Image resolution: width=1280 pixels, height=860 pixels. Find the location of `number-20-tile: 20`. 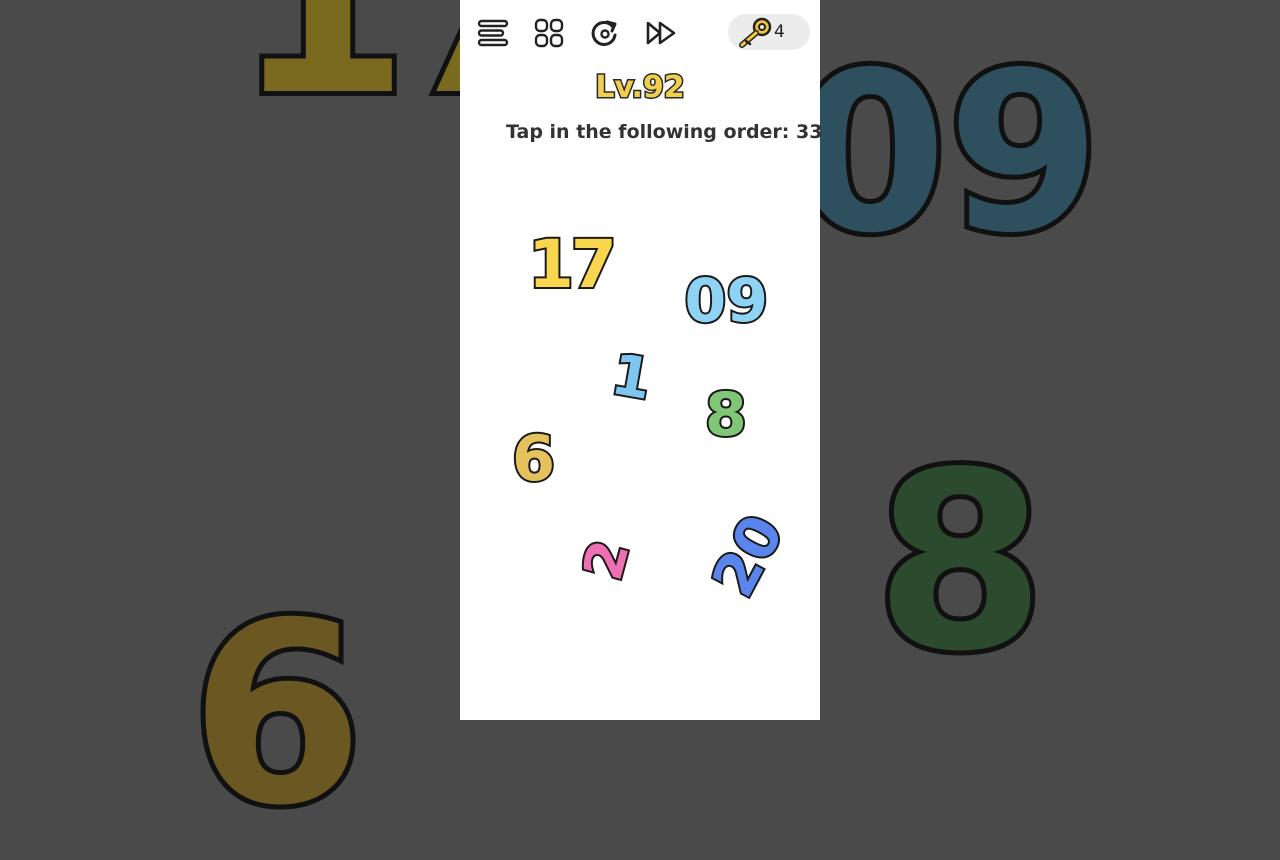

number-20-tile: 20 is located at coordinates (748, 555).